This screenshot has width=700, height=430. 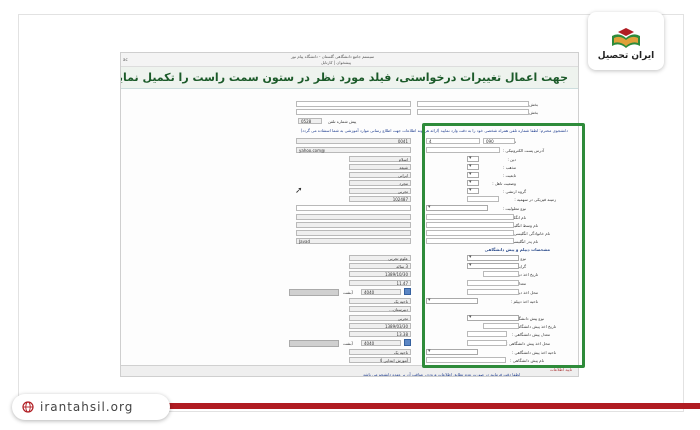 I want to click on diploma-region-current: ناحیه یک, so click(x=380, y=301).